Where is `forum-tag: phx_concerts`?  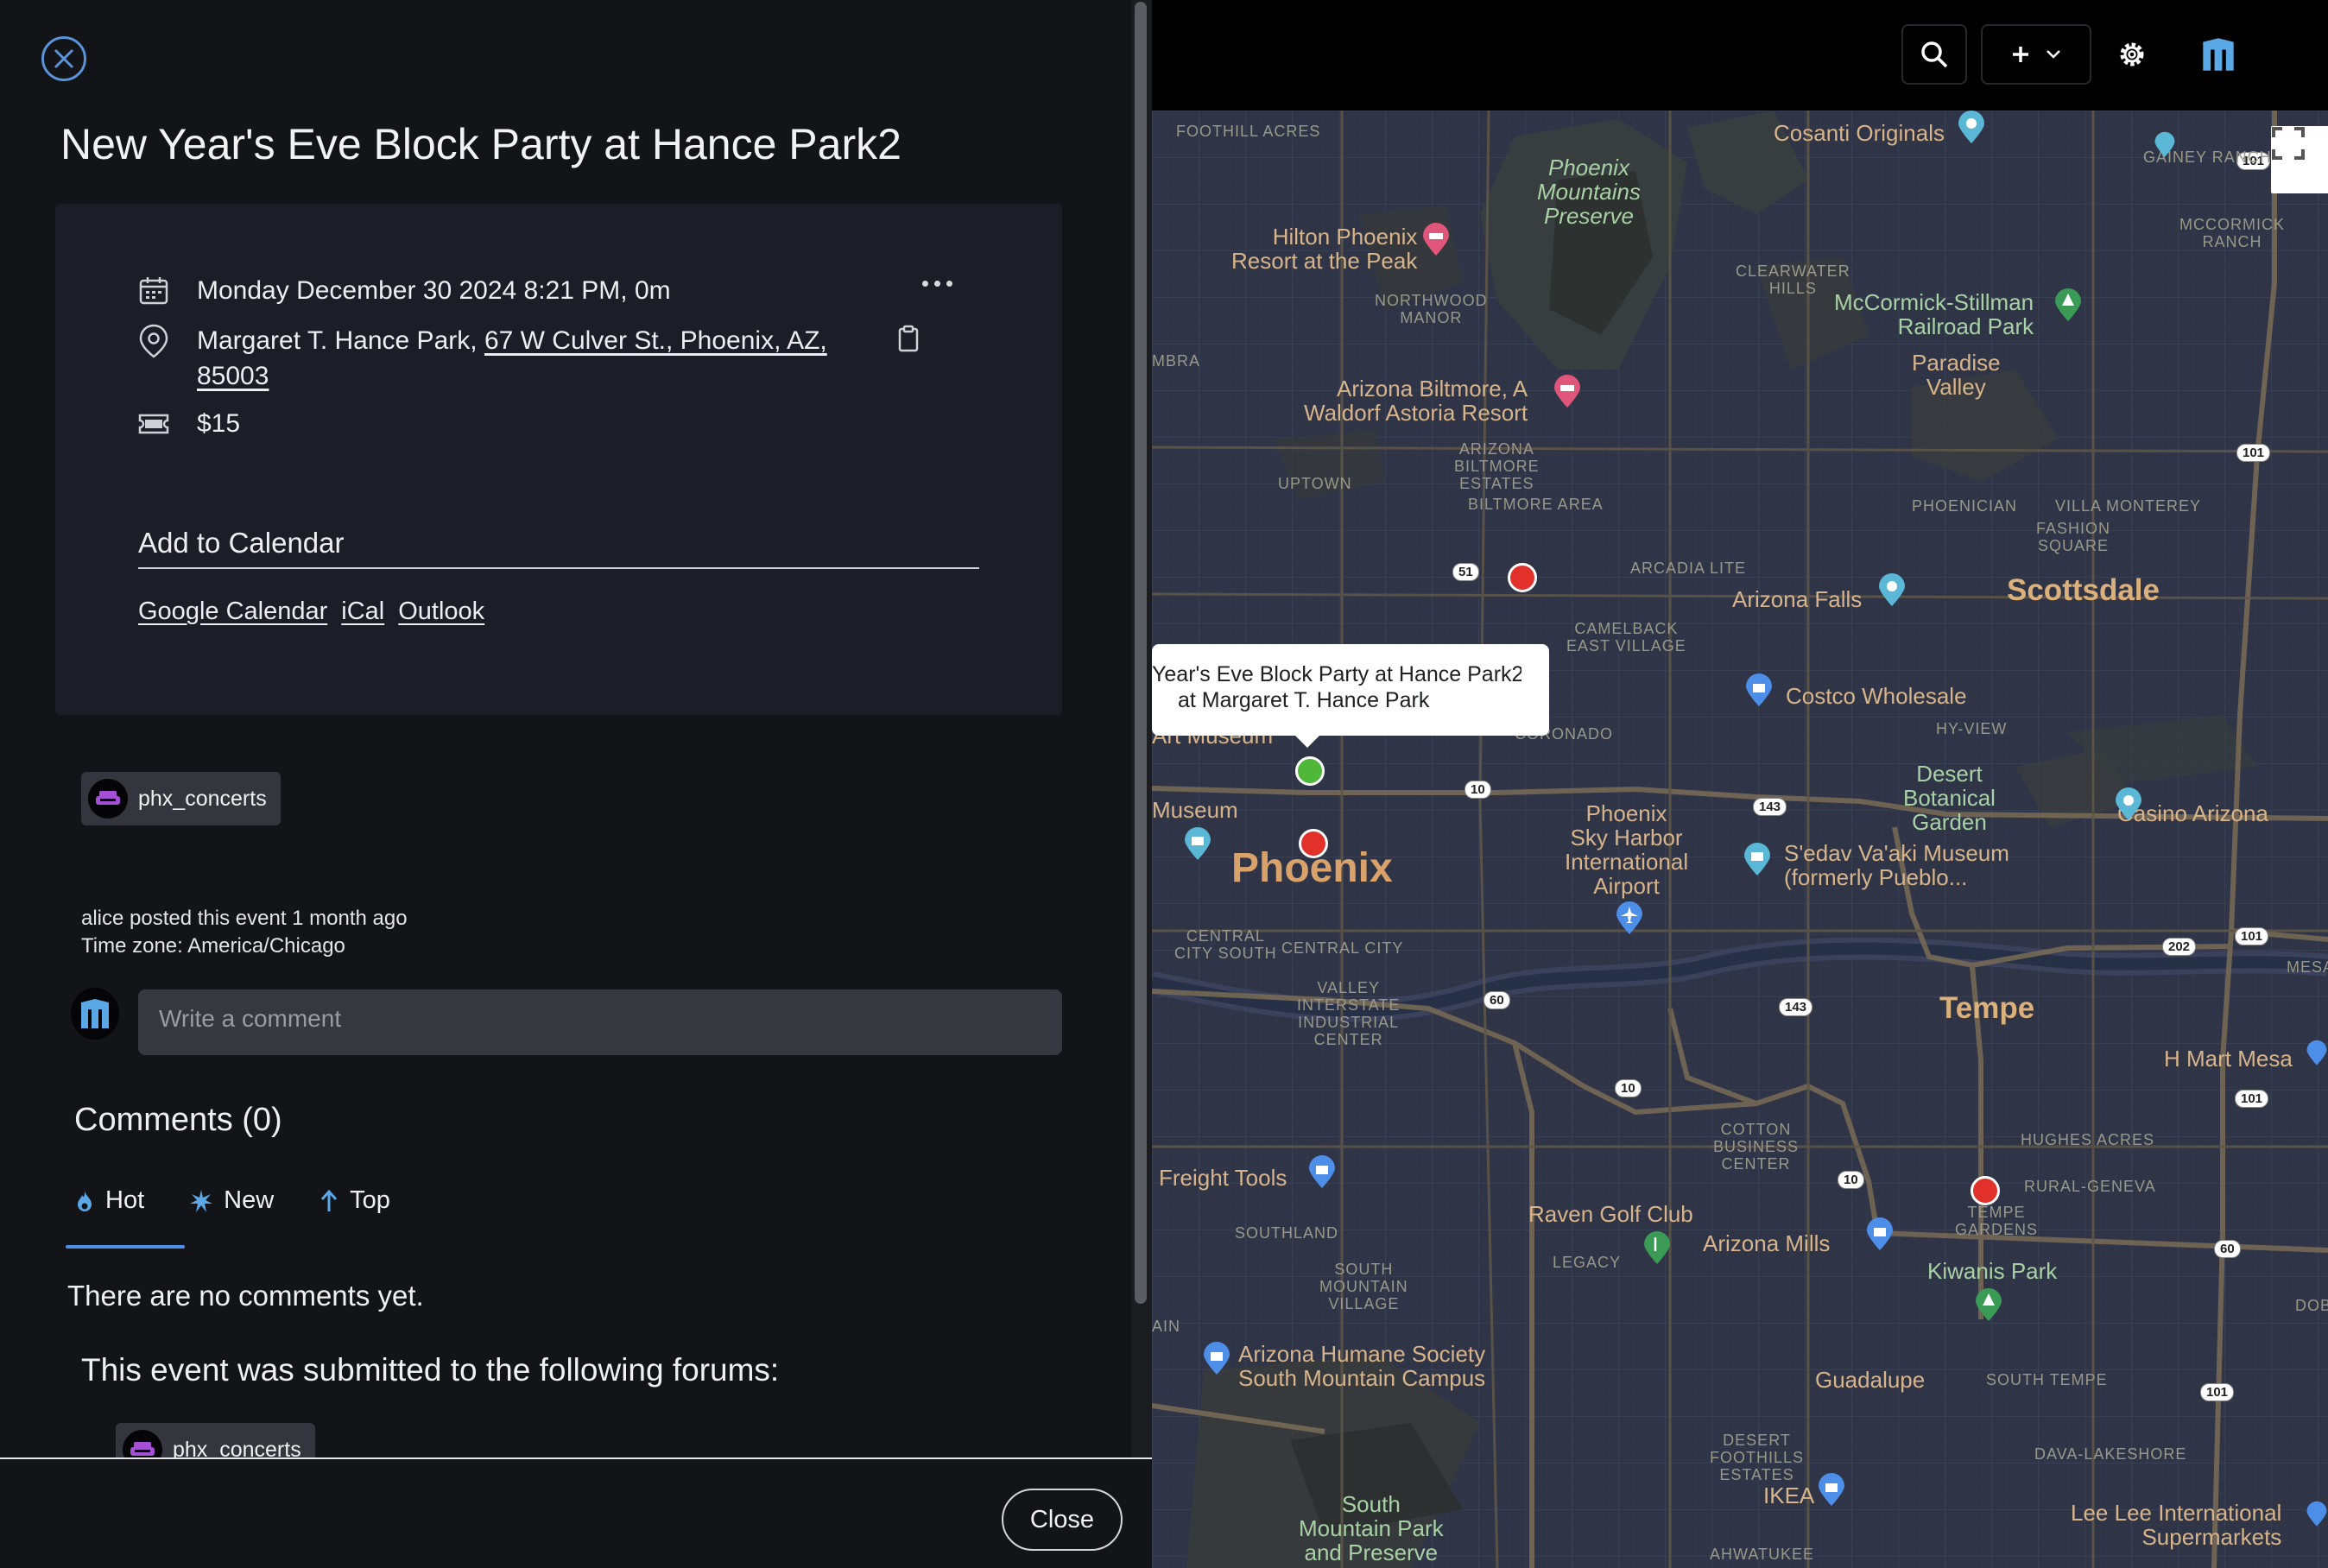 forum-tag: phx_concerts is located at coordinates (181, 799).